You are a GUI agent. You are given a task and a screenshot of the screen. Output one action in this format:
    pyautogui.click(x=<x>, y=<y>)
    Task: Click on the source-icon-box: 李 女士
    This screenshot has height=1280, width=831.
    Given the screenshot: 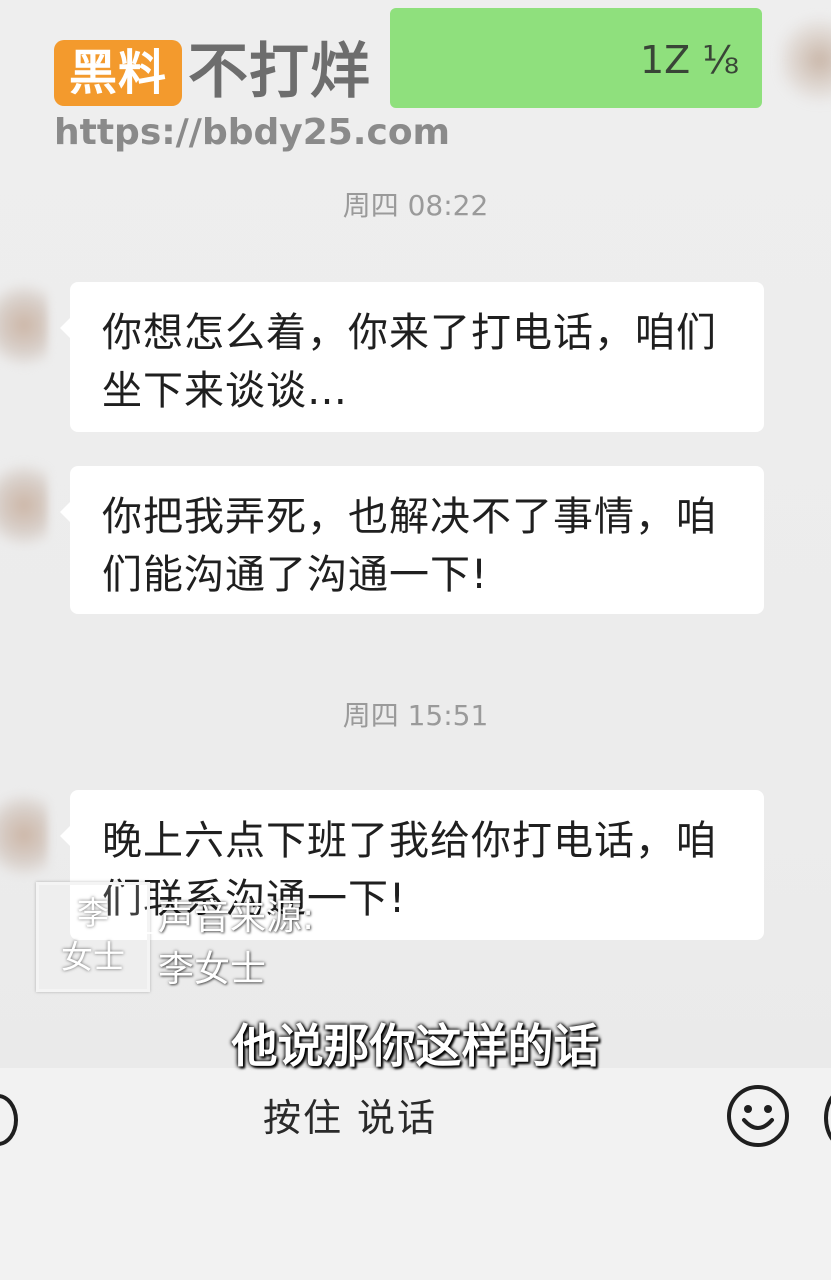 What is the action you would take?
    pyautogui.click(x=93, y=937)
    